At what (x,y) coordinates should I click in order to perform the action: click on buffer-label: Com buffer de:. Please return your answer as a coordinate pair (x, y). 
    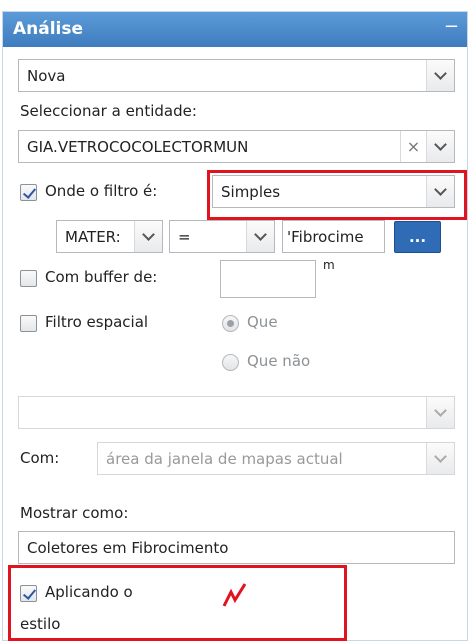
    Looking at the image, I should click on (101, 277).